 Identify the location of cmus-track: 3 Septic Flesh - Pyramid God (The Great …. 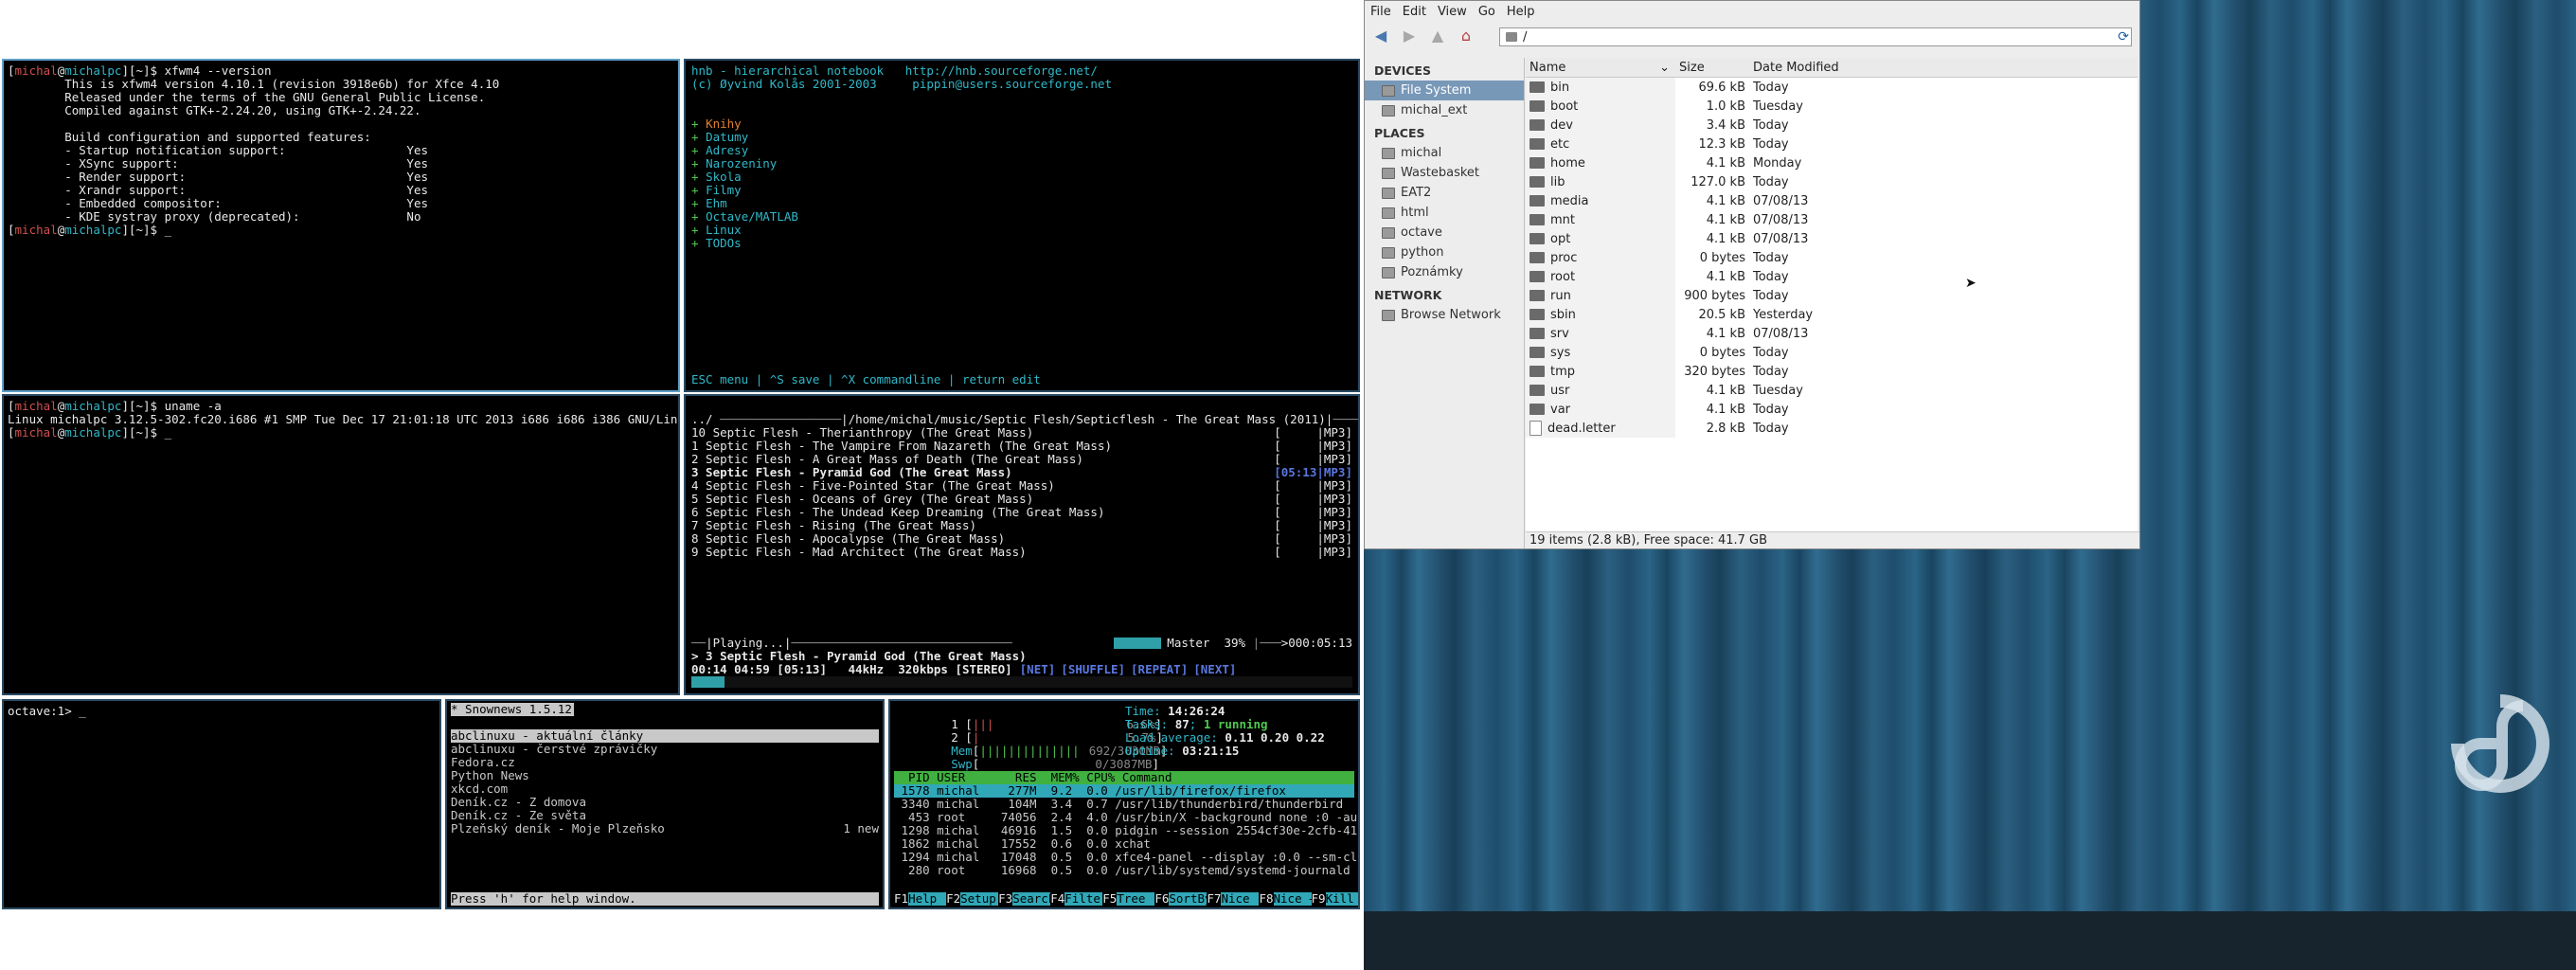
(1021, 472).